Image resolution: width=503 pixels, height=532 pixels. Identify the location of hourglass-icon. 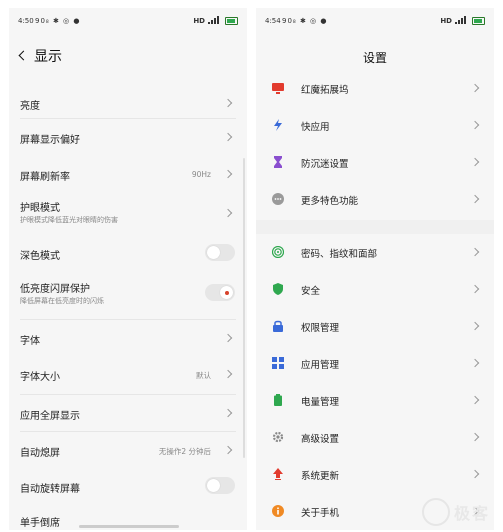
(278, 162).